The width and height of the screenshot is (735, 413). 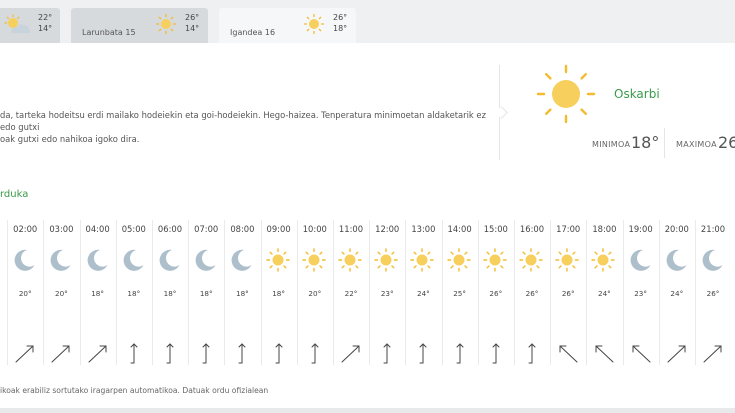 What do you see at coordinates (253, 32) in the screenshot?
I see `tab-day-label: Igandea 16` at bounding box center [253, 32].